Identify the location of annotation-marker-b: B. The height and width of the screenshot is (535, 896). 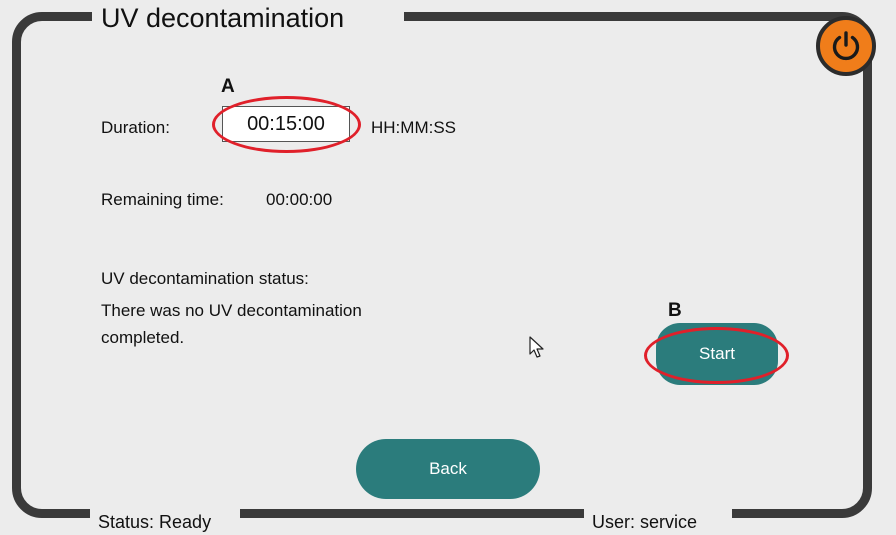
(675, 310).